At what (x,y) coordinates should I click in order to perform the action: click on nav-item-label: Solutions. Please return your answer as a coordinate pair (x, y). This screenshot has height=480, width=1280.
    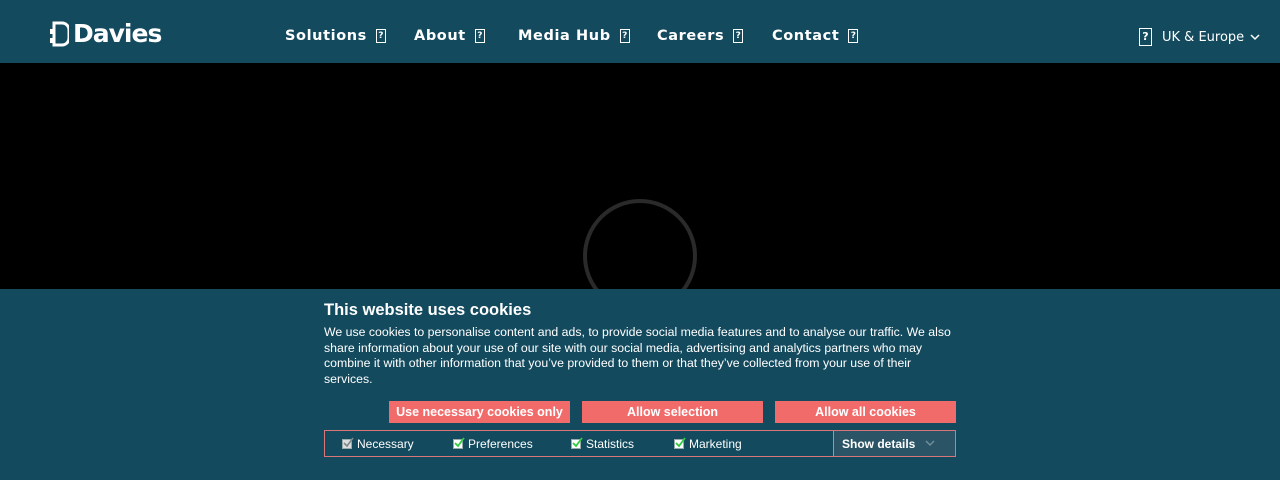
    Looking at the image, I should click on (326, 36).